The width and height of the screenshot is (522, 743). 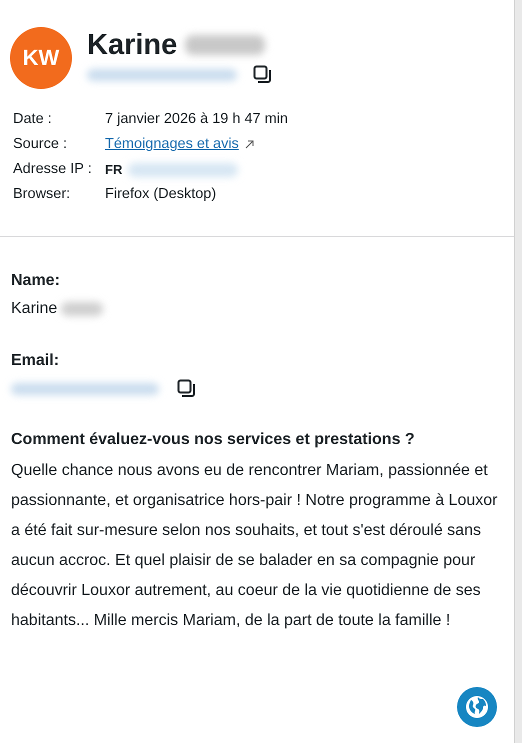 What do you see at coordinates (196, 119) in the screenshot?
I see `detail-value: 7 janvier 2026 à 19 h 47 min` at bounding box center [196, 119].